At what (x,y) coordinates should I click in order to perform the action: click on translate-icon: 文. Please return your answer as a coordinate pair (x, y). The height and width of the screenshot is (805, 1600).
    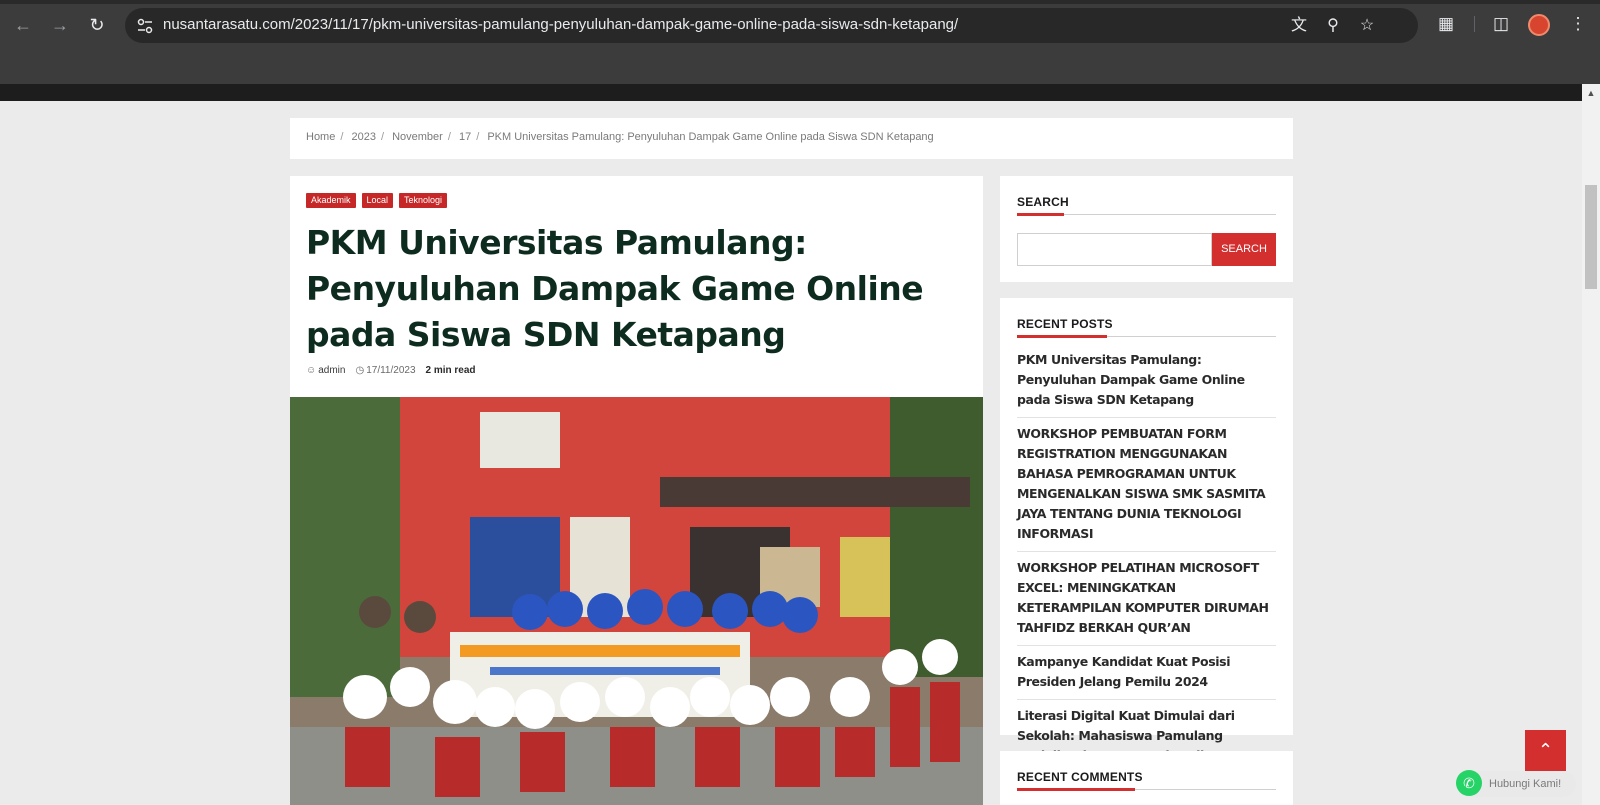
    Looking at the image, I should click on (1299, 26).